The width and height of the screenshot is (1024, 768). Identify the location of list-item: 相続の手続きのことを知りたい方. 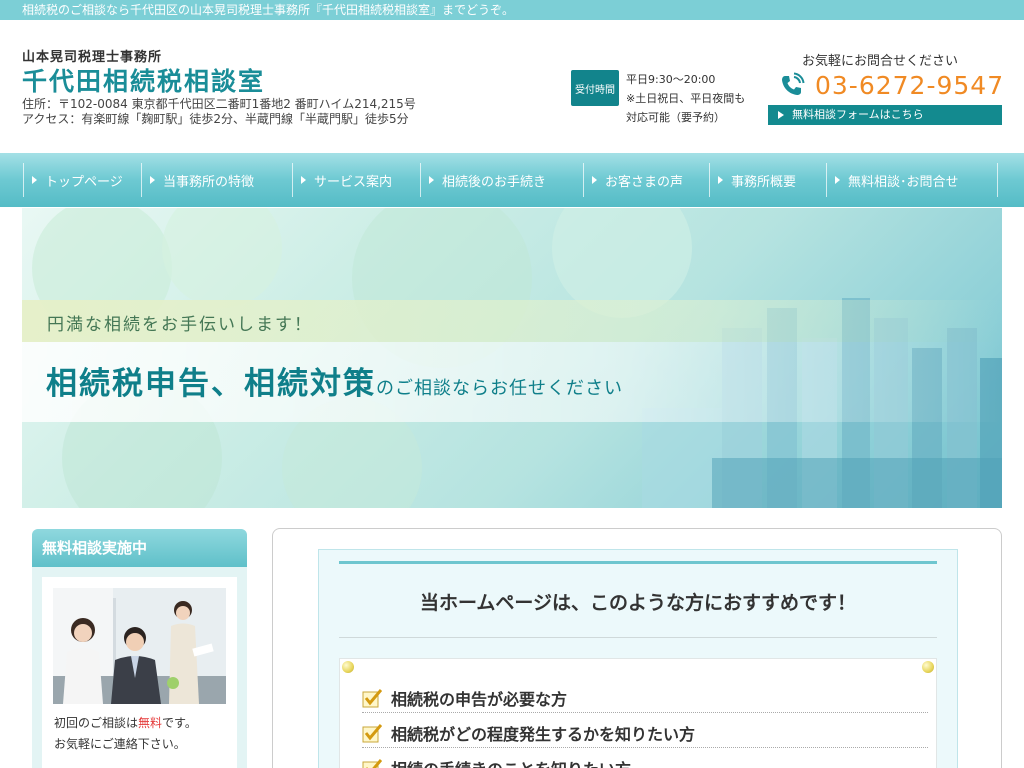
(645, 760).